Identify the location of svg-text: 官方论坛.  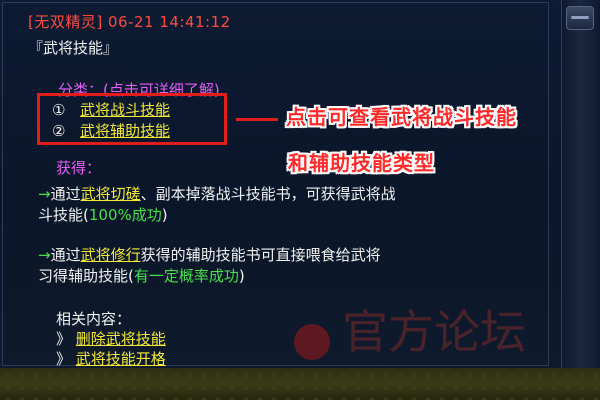
(434, 332).